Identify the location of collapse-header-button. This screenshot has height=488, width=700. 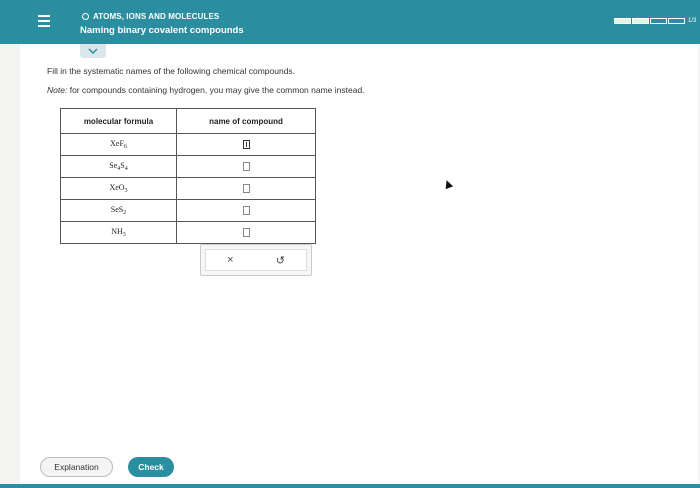
(93, 51).